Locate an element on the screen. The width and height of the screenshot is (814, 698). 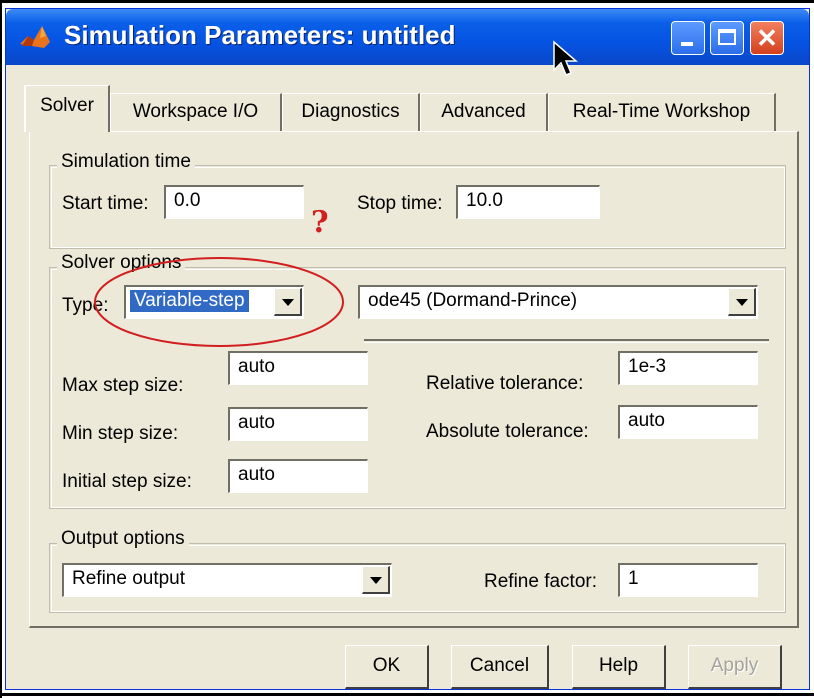
cancel-button: Cancel is located at coordinates (500, 667).